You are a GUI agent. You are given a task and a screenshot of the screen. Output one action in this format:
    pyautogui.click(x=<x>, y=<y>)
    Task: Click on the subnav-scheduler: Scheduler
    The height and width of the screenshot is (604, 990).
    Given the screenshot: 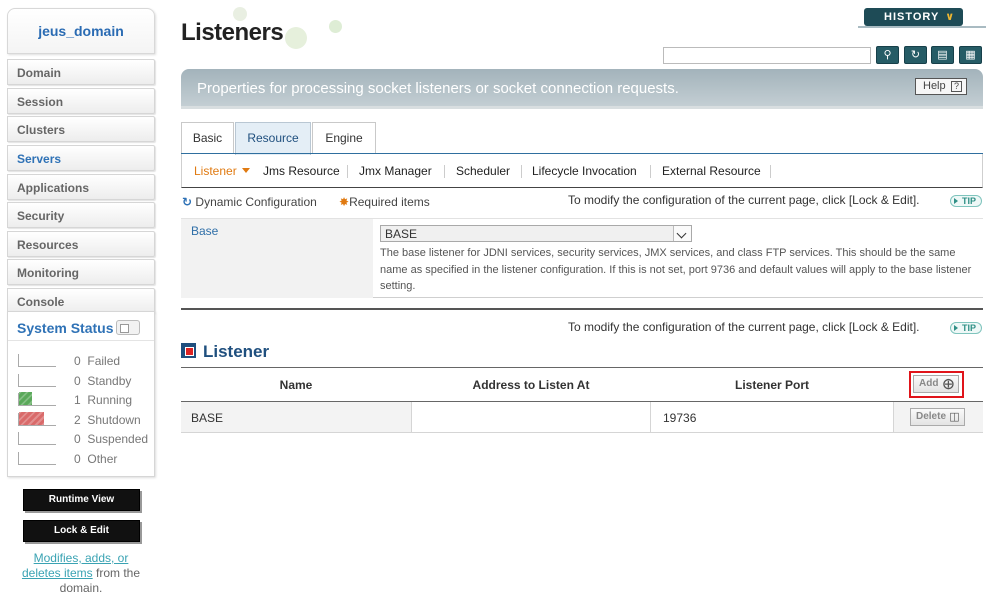 What is the action you would take?
    pyautogui.click(x=483, y=171)
    